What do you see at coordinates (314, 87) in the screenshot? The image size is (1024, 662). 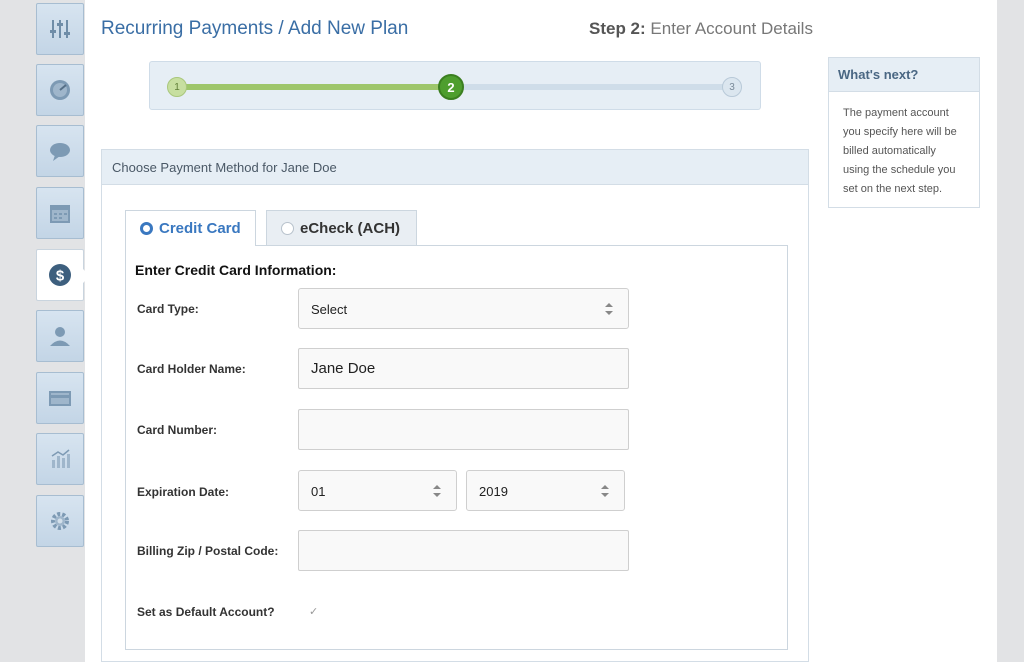 I see `progress-fill` at bounding box center [314, 87].